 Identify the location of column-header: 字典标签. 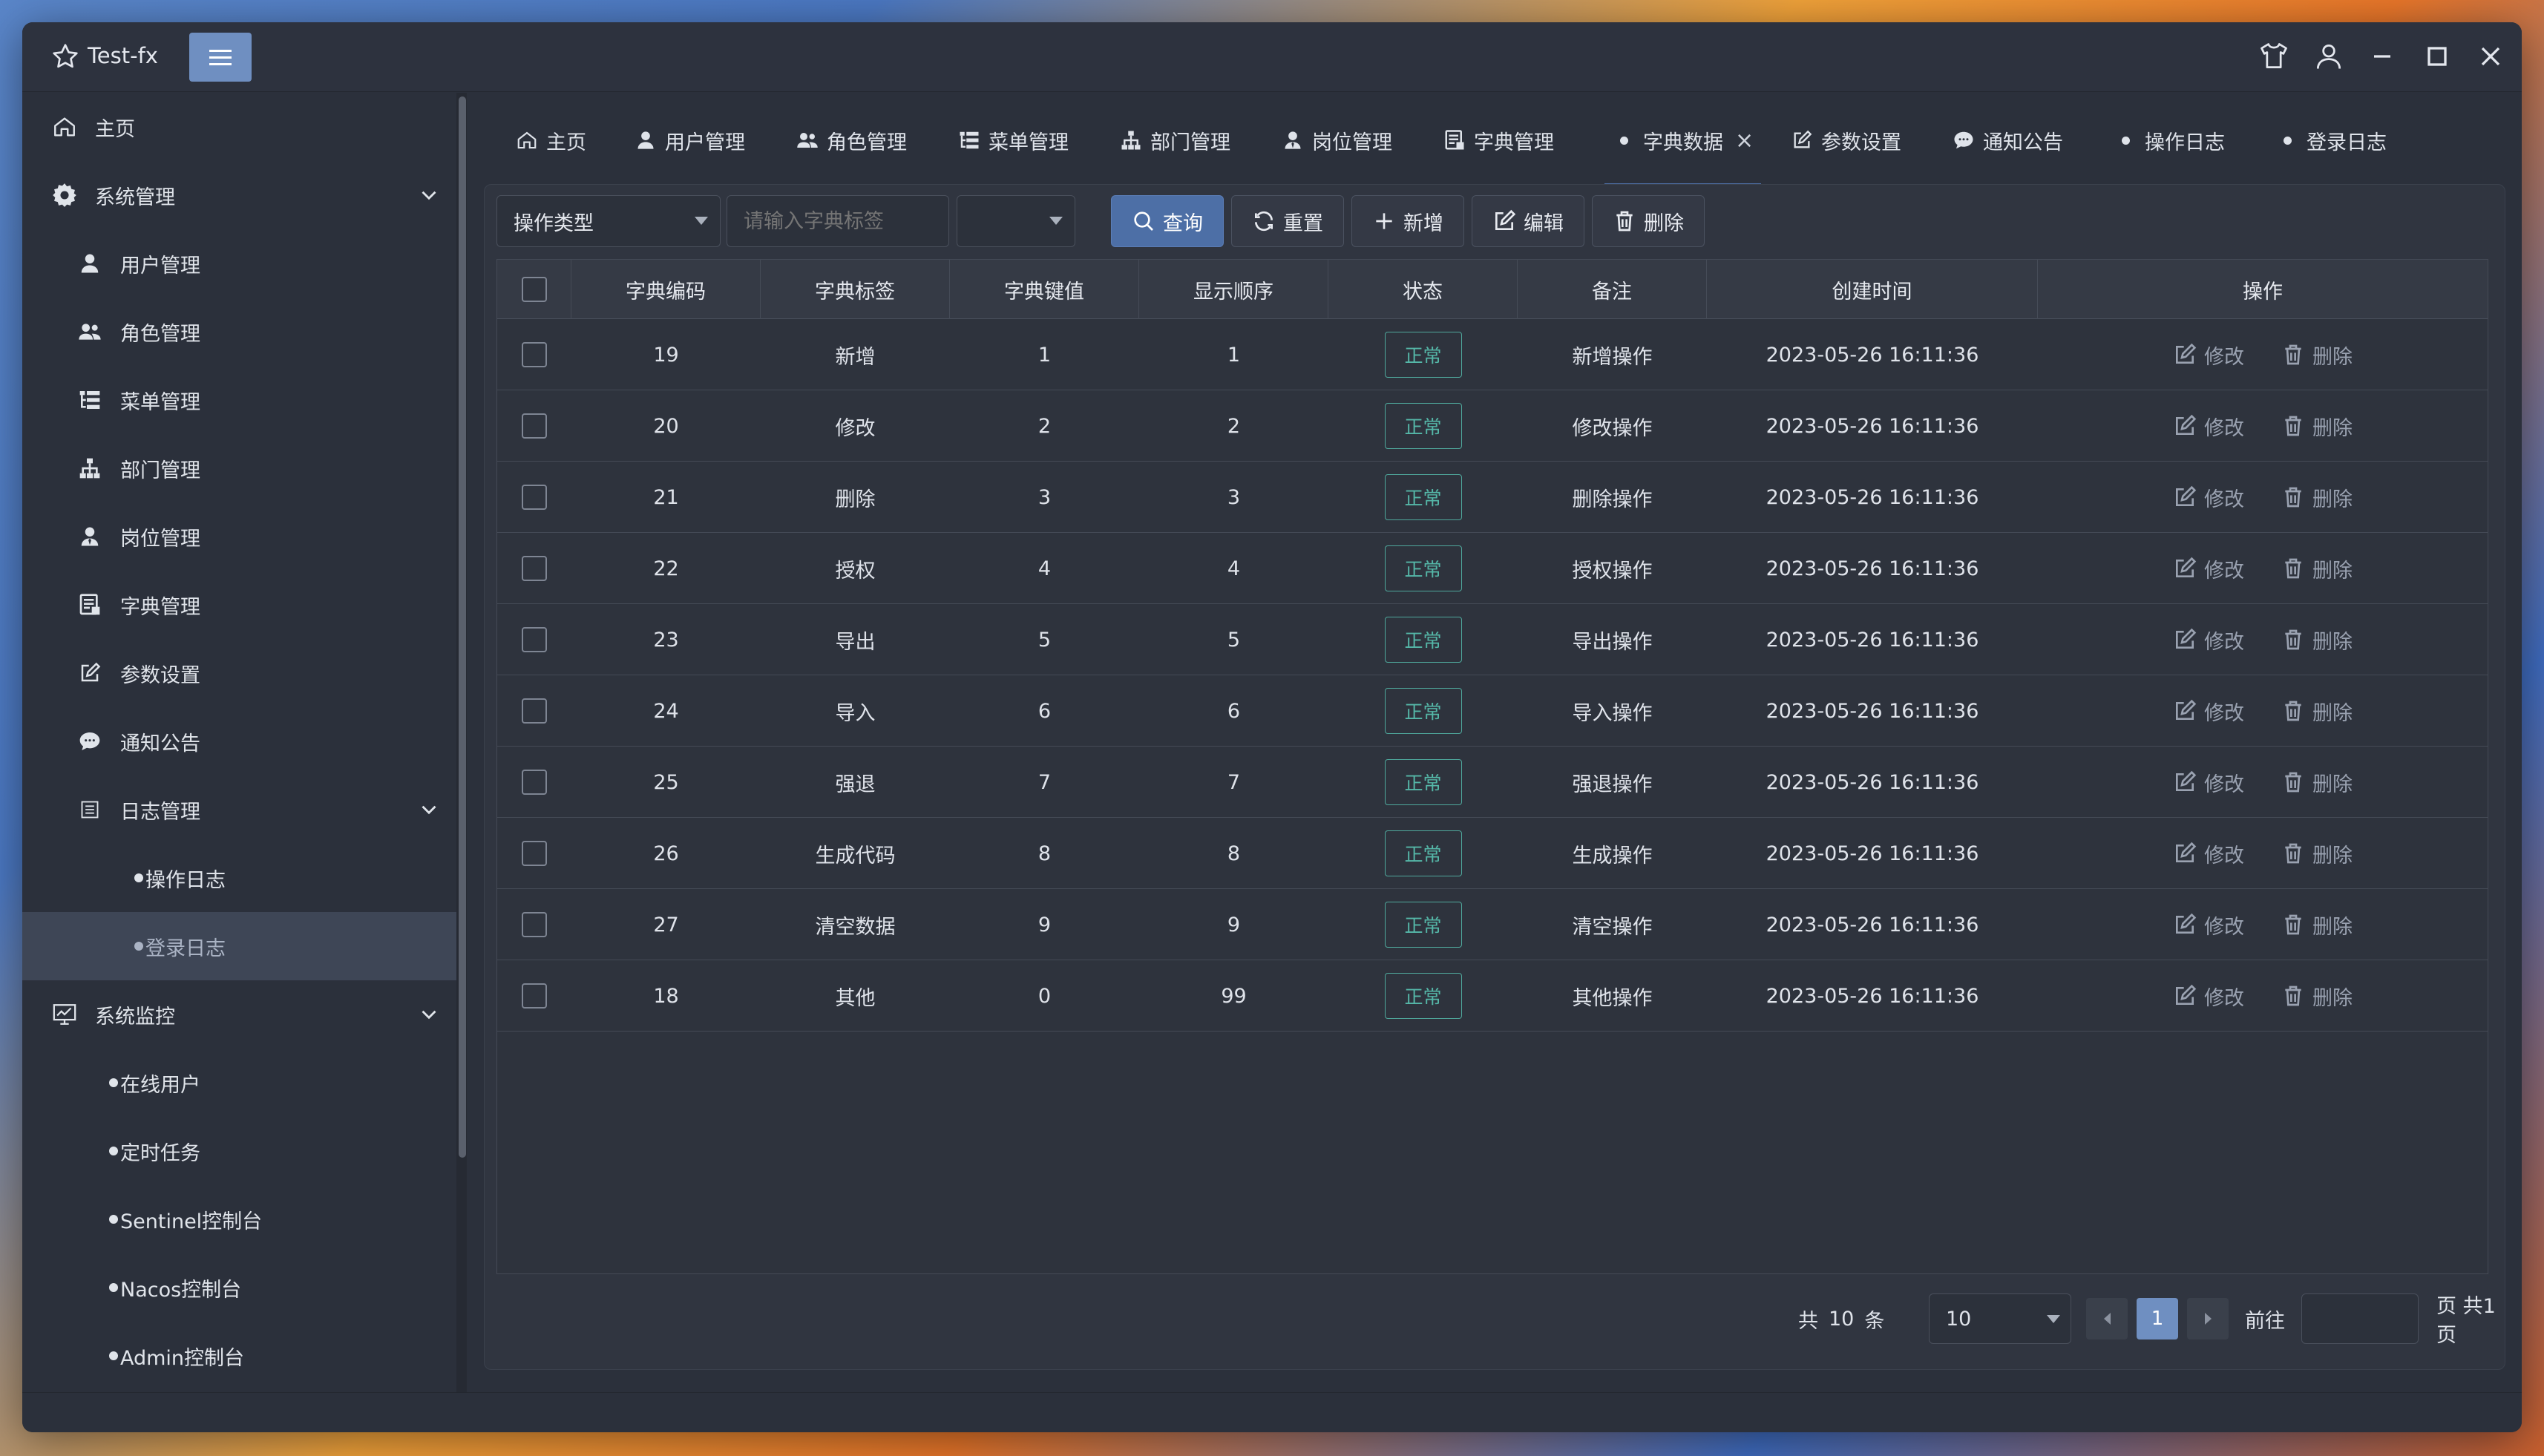
(856, 289).